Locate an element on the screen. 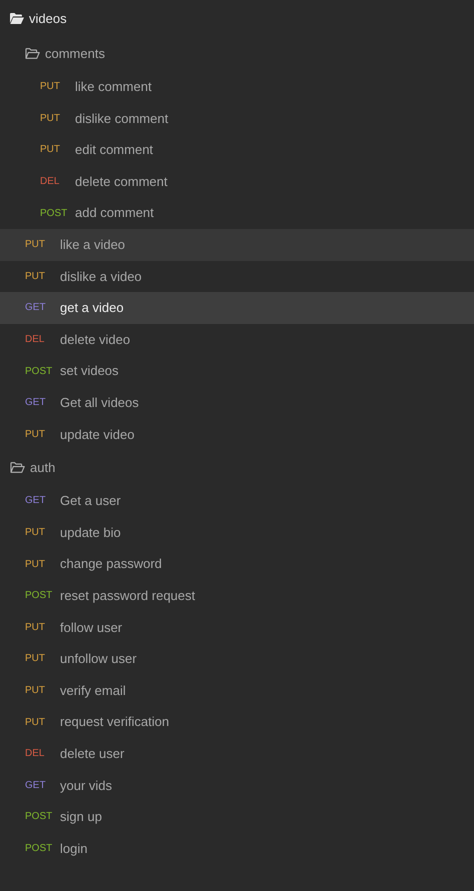 The image size is (474, 891). request-name: dislike a video is located at coordinates (101, 277).